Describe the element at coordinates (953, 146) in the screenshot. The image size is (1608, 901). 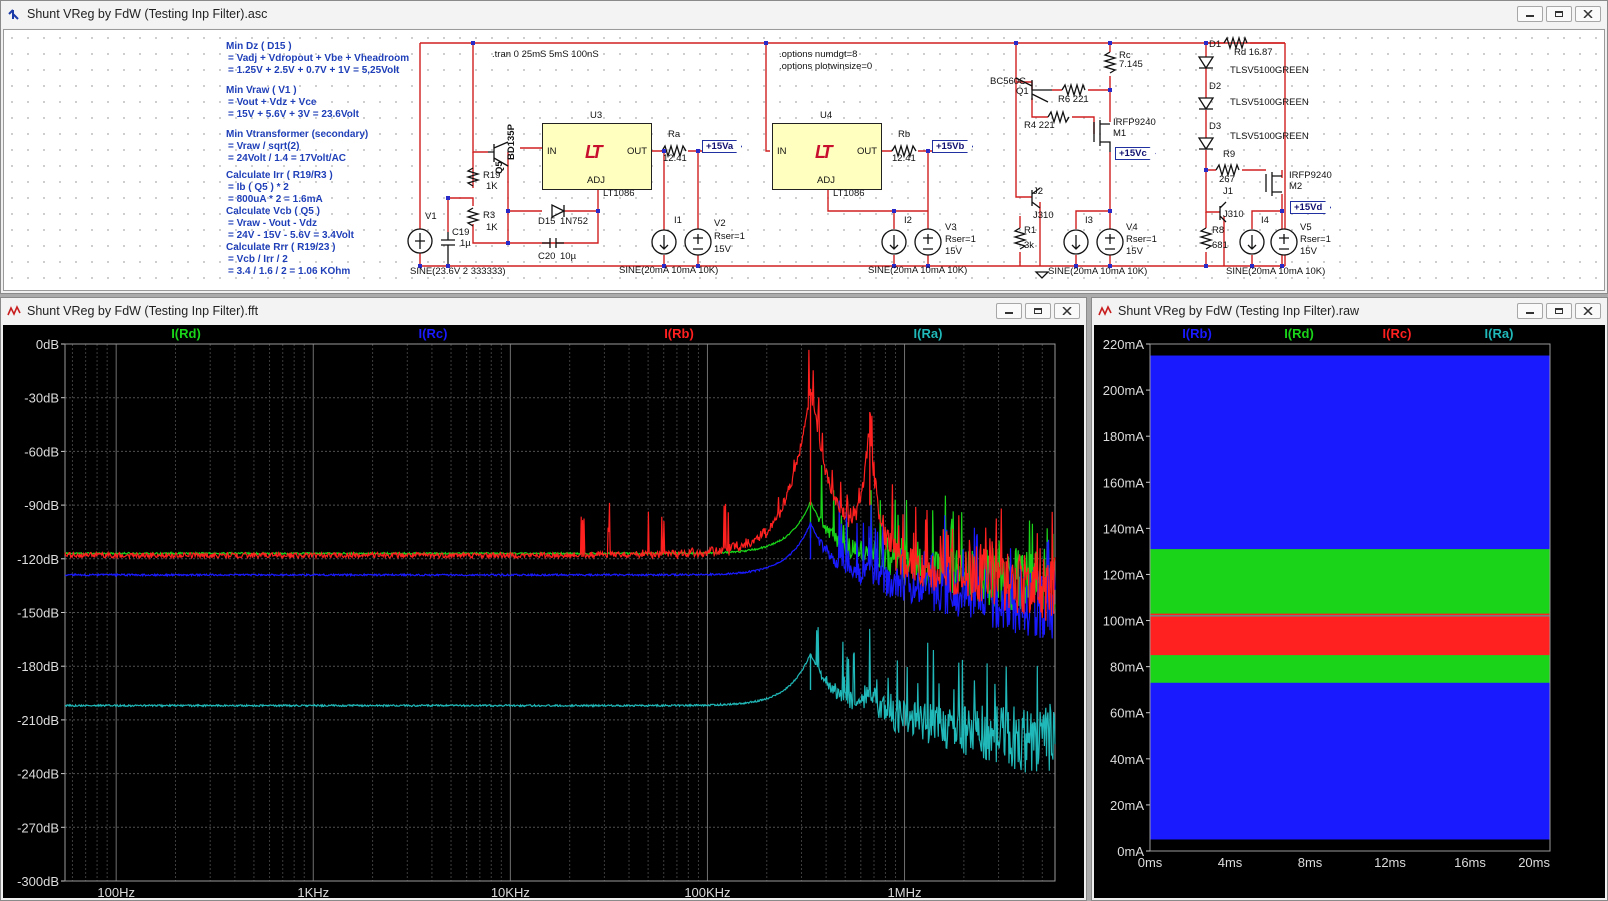
I see `net-label-f2: +15Vb` at that location.